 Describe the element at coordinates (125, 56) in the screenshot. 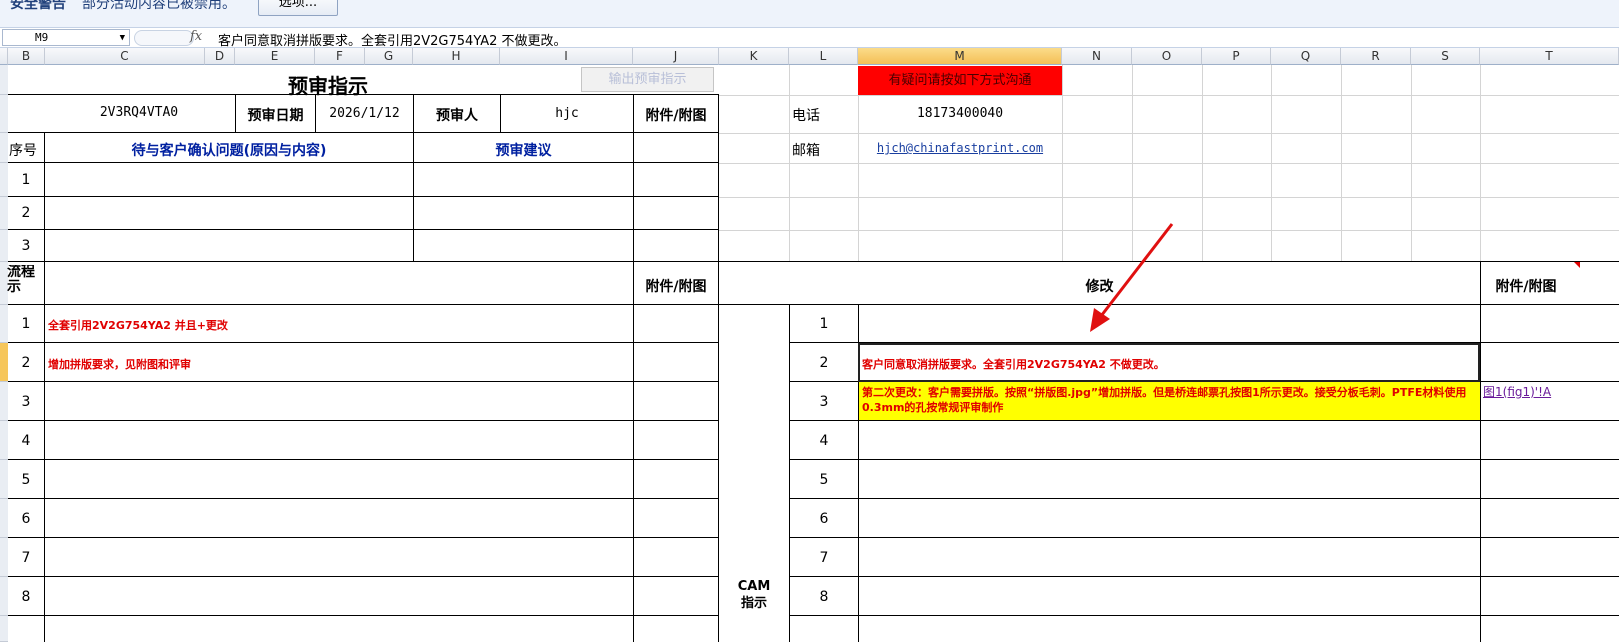

I see `column-header-C: C` at that location.